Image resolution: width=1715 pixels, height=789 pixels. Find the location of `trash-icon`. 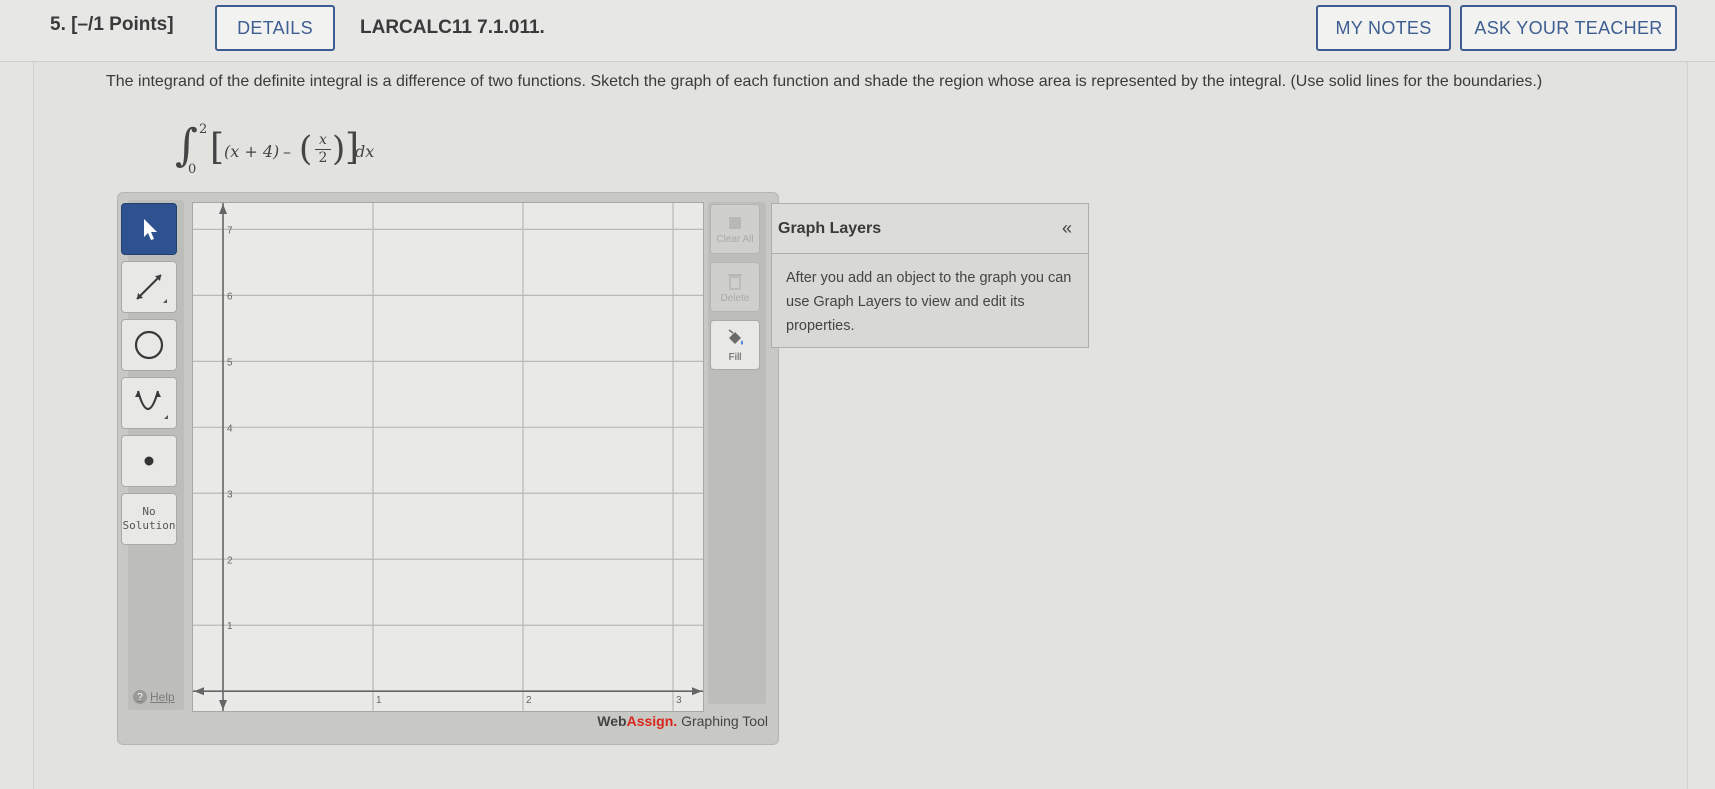

trash-icon is located at coordinates (735, 281).